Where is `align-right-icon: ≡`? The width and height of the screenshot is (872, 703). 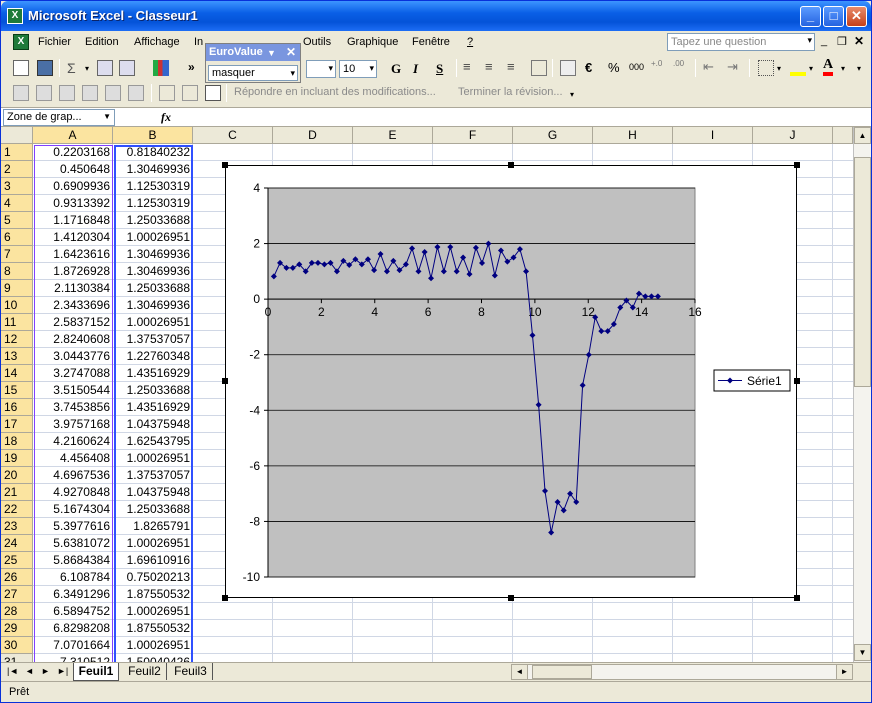
align-right-icon: ≡ is located at coordinates (515, 68).